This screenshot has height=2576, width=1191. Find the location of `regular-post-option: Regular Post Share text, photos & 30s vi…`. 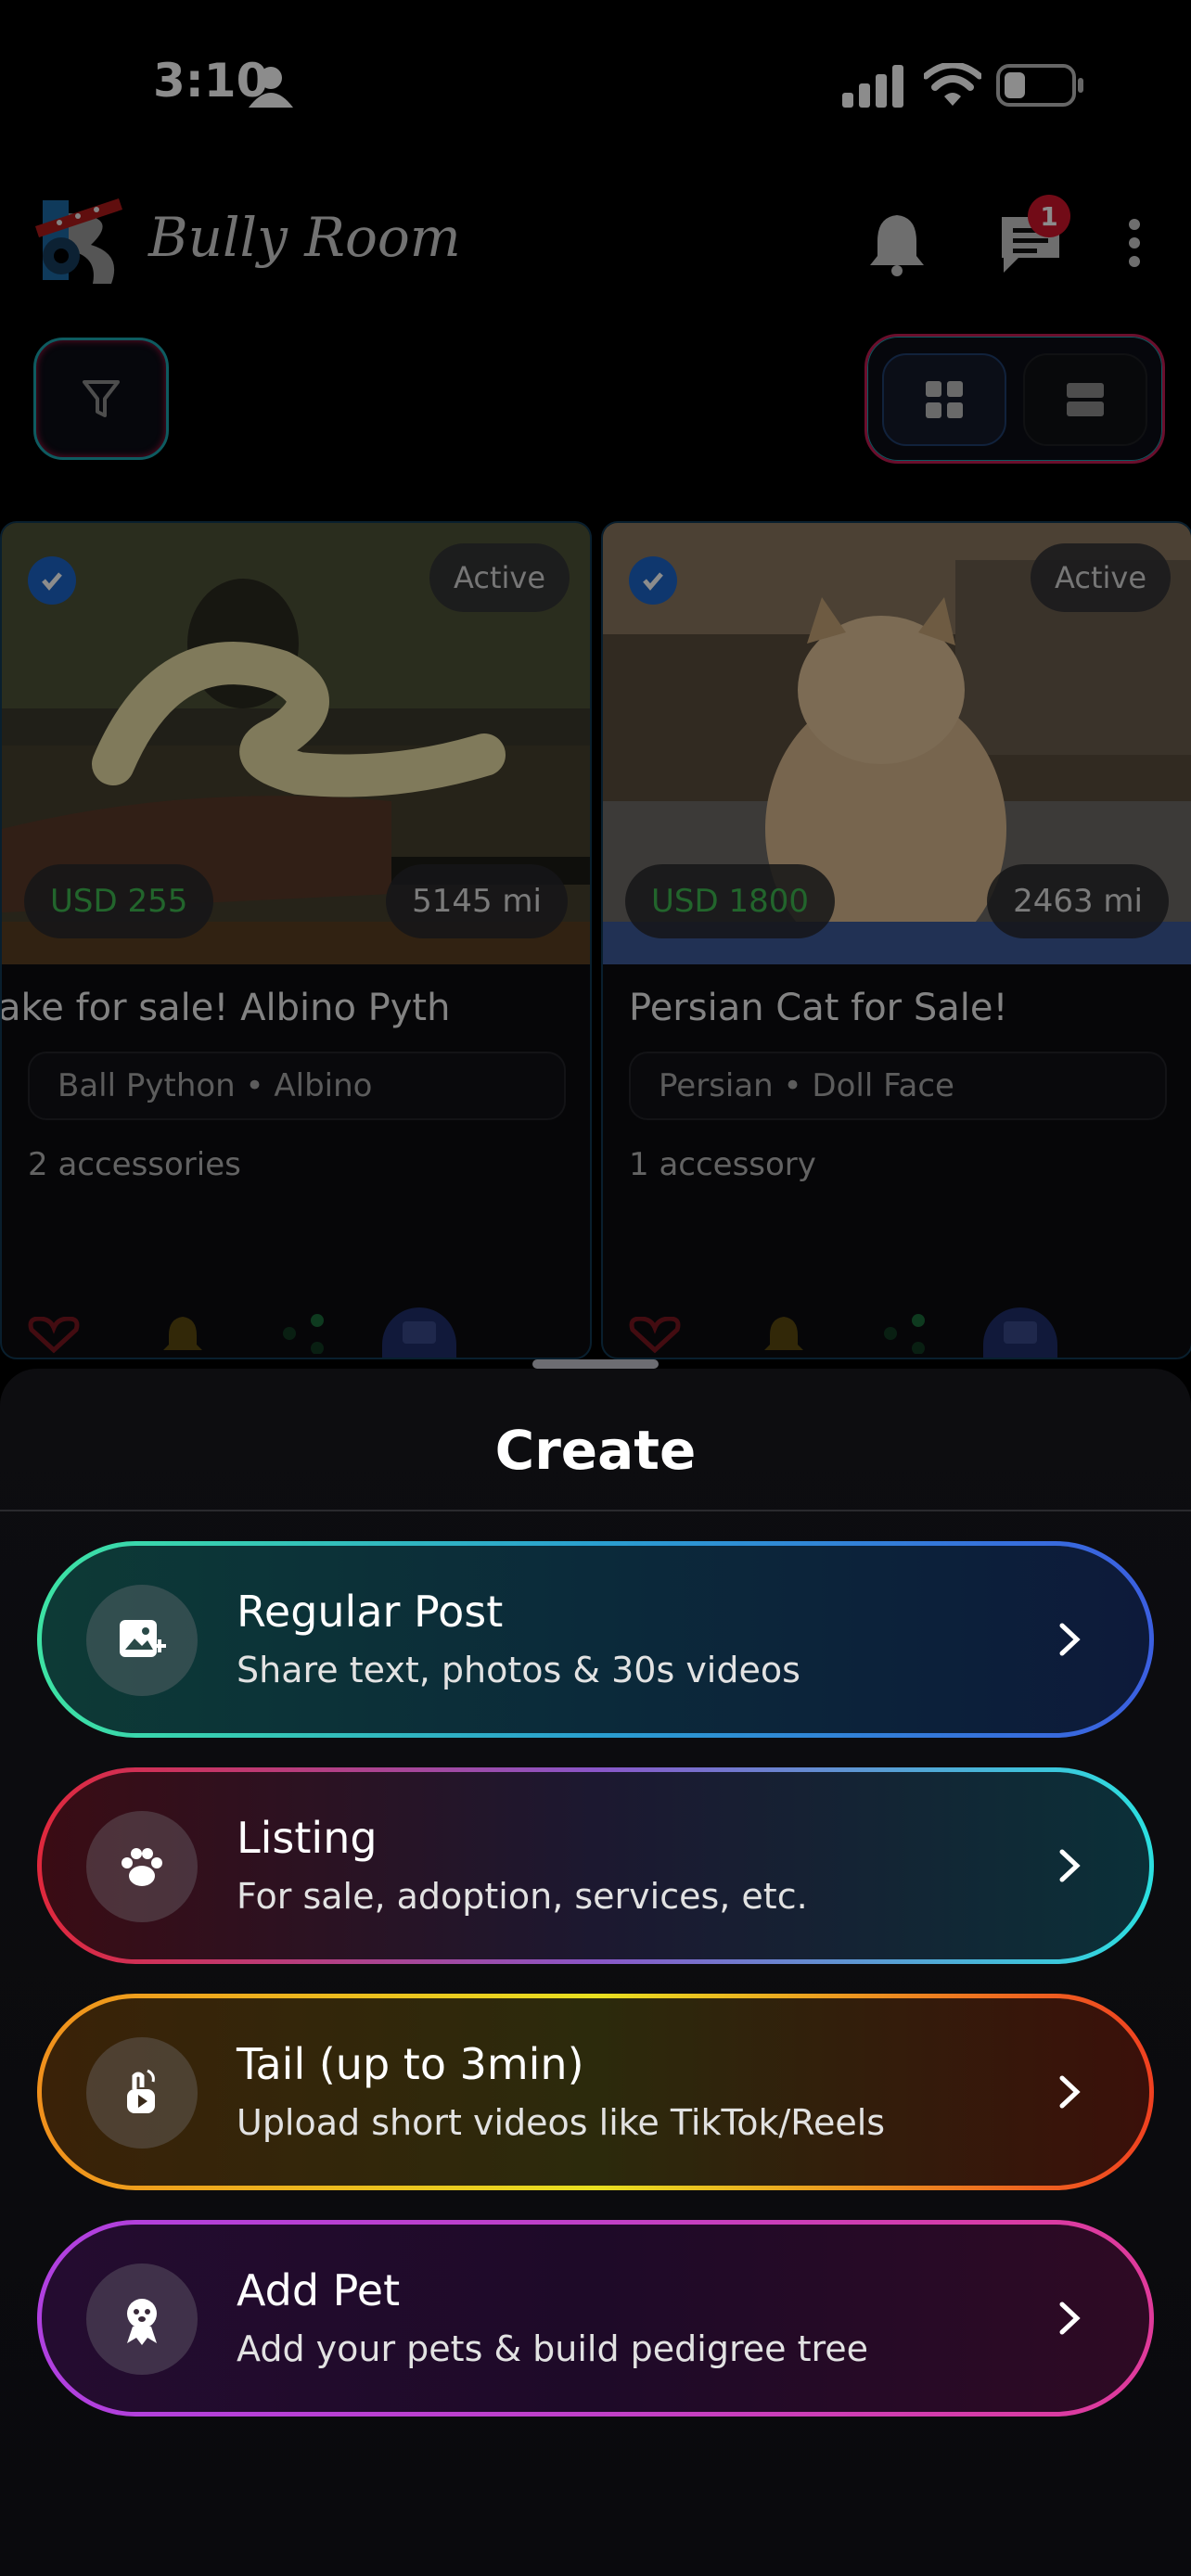

regular-post-option: Regular Post Share text, photos & 30s vi… is located at coordinates (595, 1639).